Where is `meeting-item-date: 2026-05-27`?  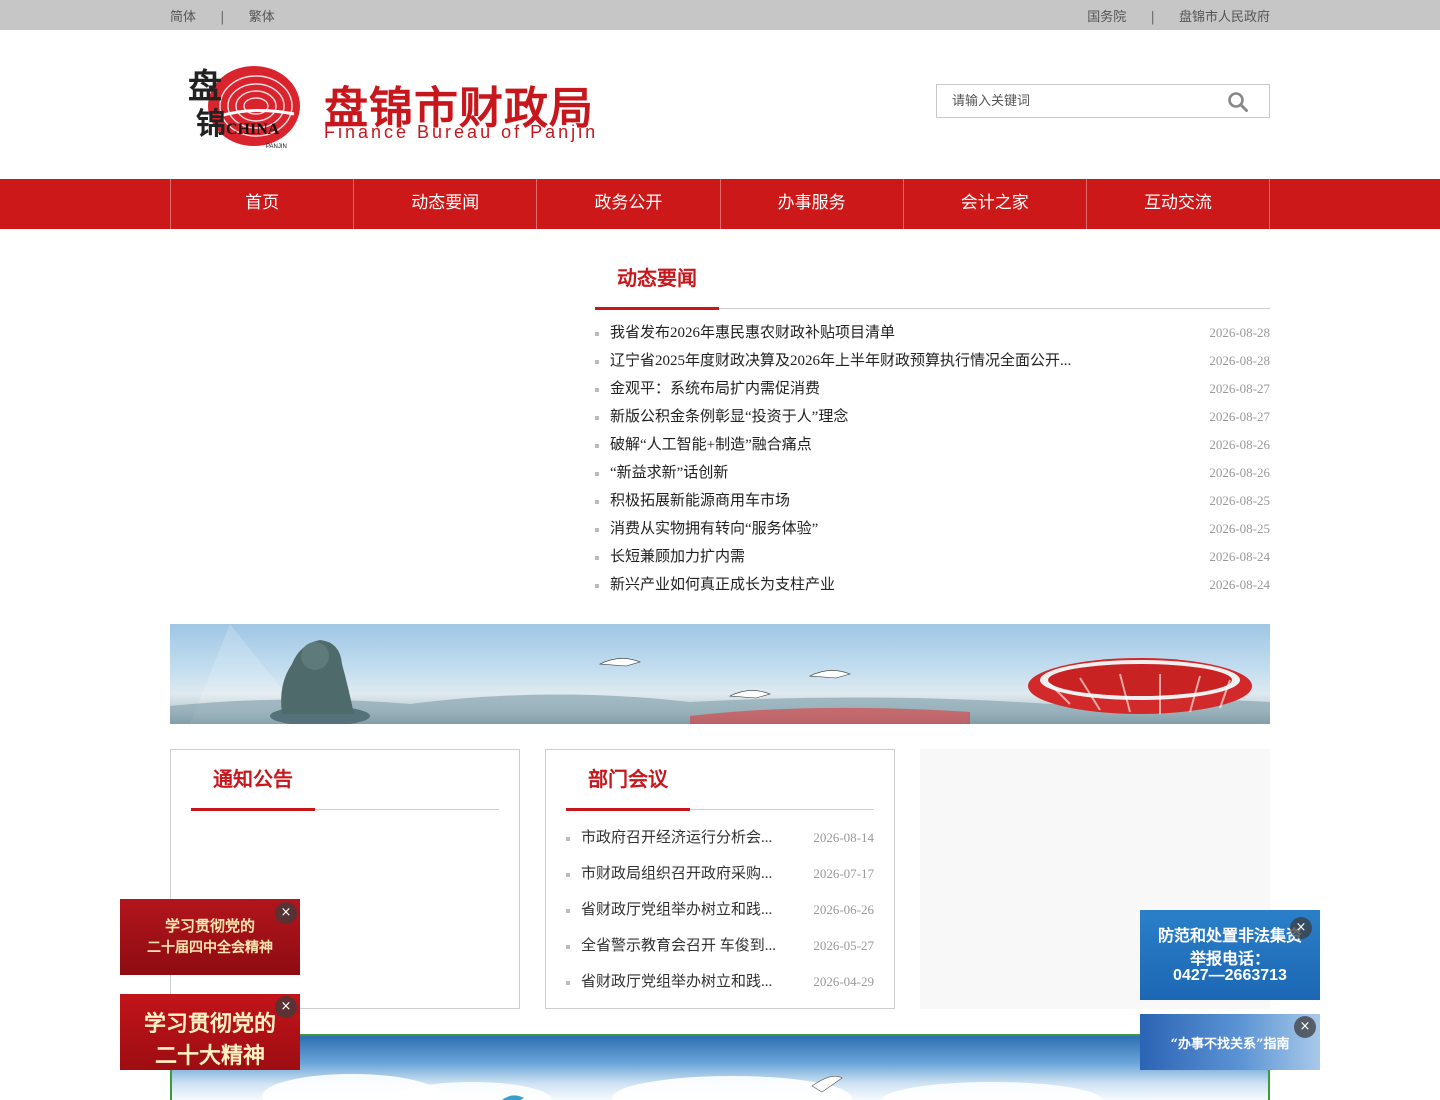
meeting-item-date: 2026-05-27 is located at coordinates (843, 945).